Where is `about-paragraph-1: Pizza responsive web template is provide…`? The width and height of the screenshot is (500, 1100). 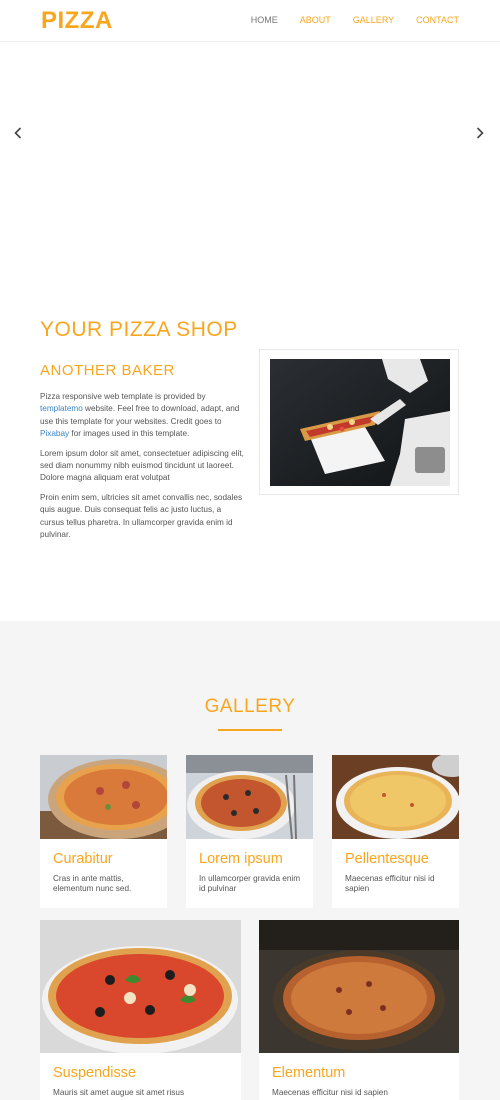 about-paragraph-1: Pizza responsive web template is provide… is located at coordinates (142, 416).